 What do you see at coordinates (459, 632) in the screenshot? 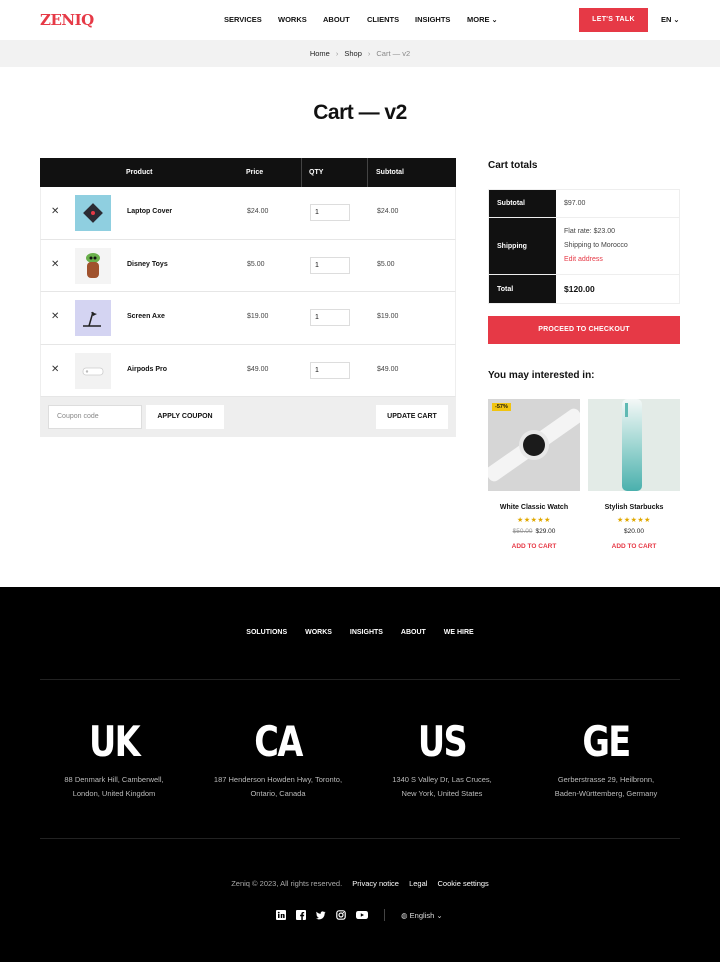
I see `footer-link-we-hire: WE HIRE` at bounding box center [459, 632].